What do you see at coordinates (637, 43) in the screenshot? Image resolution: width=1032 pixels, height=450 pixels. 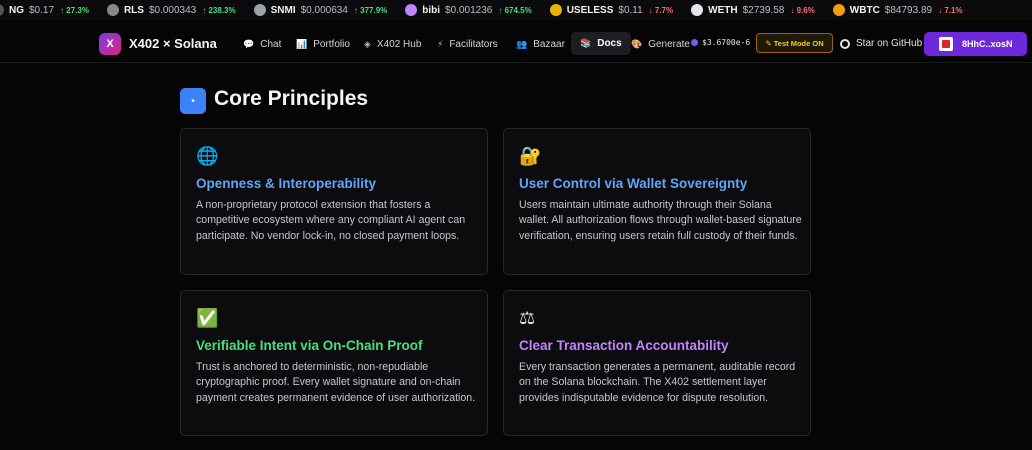 I see `generate-icon: 🎨` at bounding box center [637, 43].